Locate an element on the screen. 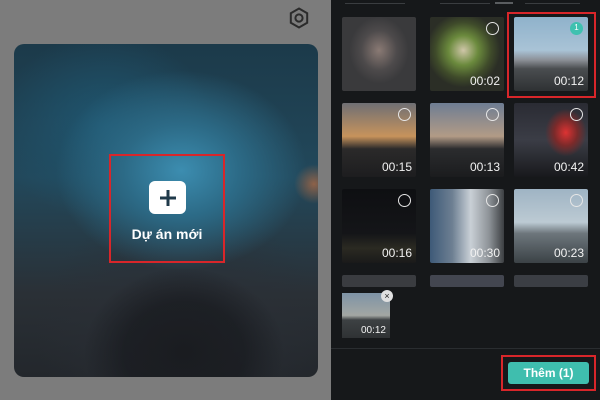  gear-icon is located at coordinates (299, 18).